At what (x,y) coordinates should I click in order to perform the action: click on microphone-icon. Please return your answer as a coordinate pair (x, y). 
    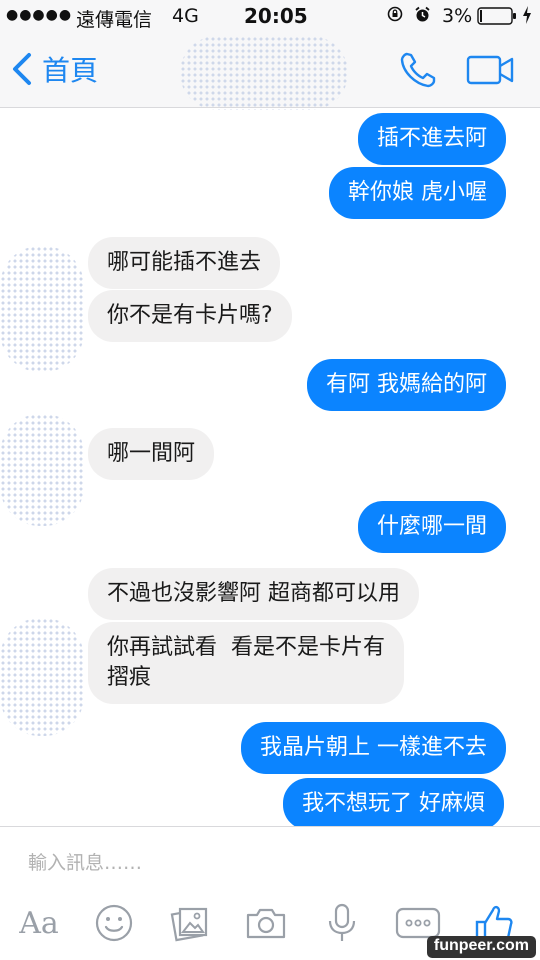
    Looking at the image, I should click on (342, 922).